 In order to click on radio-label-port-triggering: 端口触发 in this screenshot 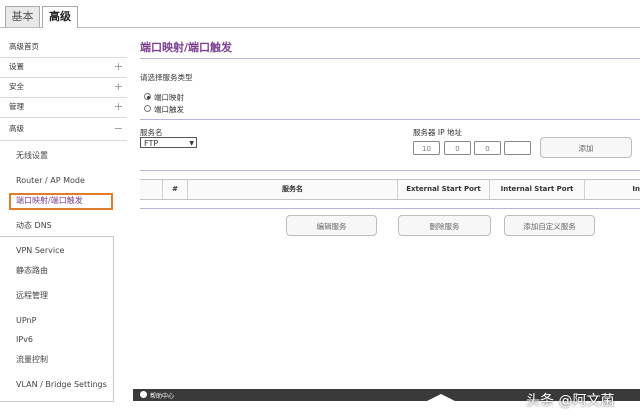, I will do `click(169, 109)`.